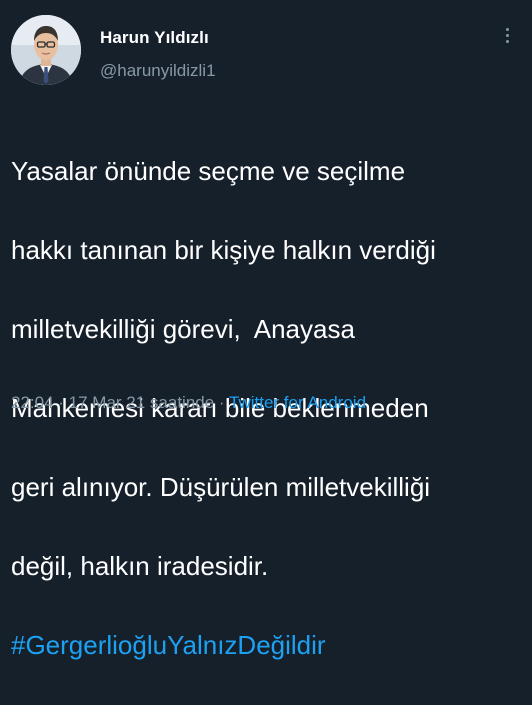 The width and height of the screenshot is (532, 705). What do you see at coordinates (142, 402) in the screenshot?
I see `tweet-date: 17 Mar 21 saatinde` at bounding box center [142, 402].